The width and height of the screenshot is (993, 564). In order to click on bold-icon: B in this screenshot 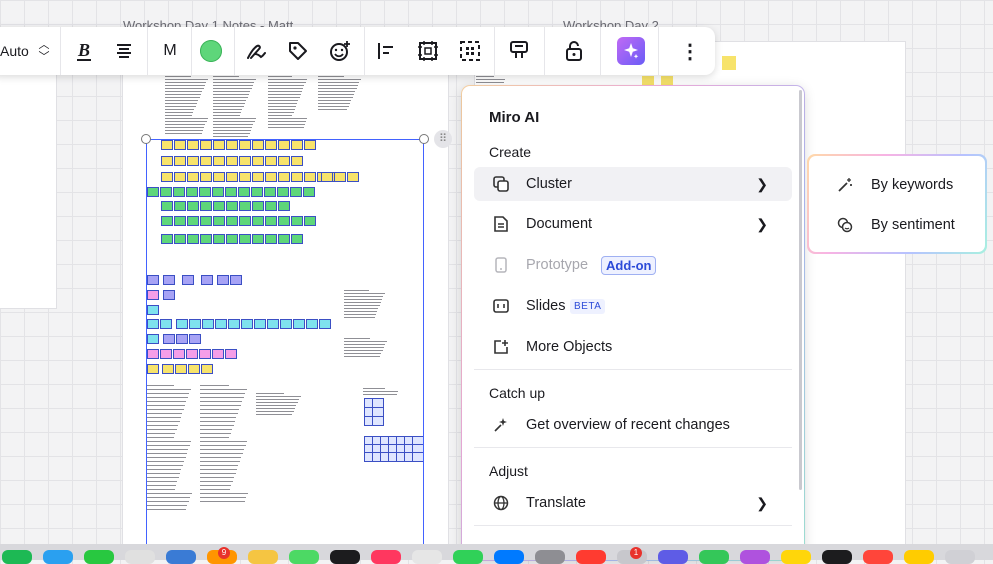, I will do `click(84, 51)`.